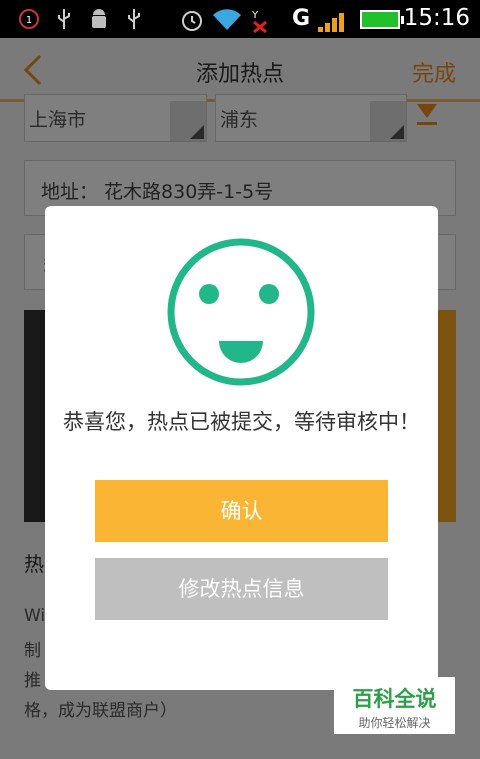 The width and height of the screenshot is (480, 759). I want to click on battery-icon, so click(382, 19).